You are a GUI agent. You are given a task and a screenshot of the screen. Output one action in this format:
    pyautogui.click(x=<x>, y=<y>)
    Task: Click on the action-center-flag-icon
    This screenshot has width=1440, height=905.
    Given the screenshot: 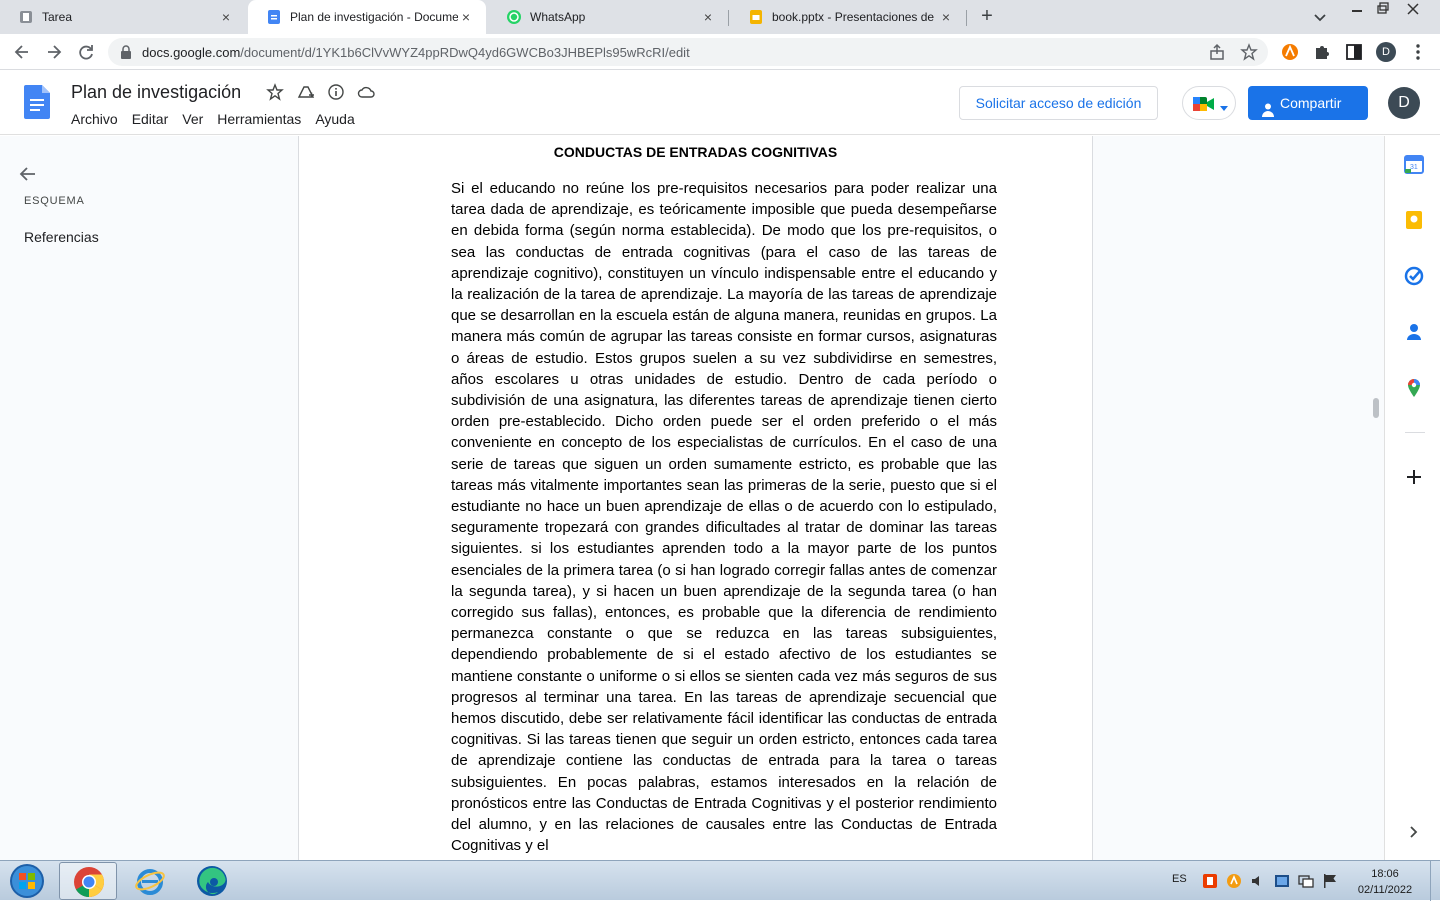 What is the action you would take?
    pyautogui.click(x=1330, y=883)
    